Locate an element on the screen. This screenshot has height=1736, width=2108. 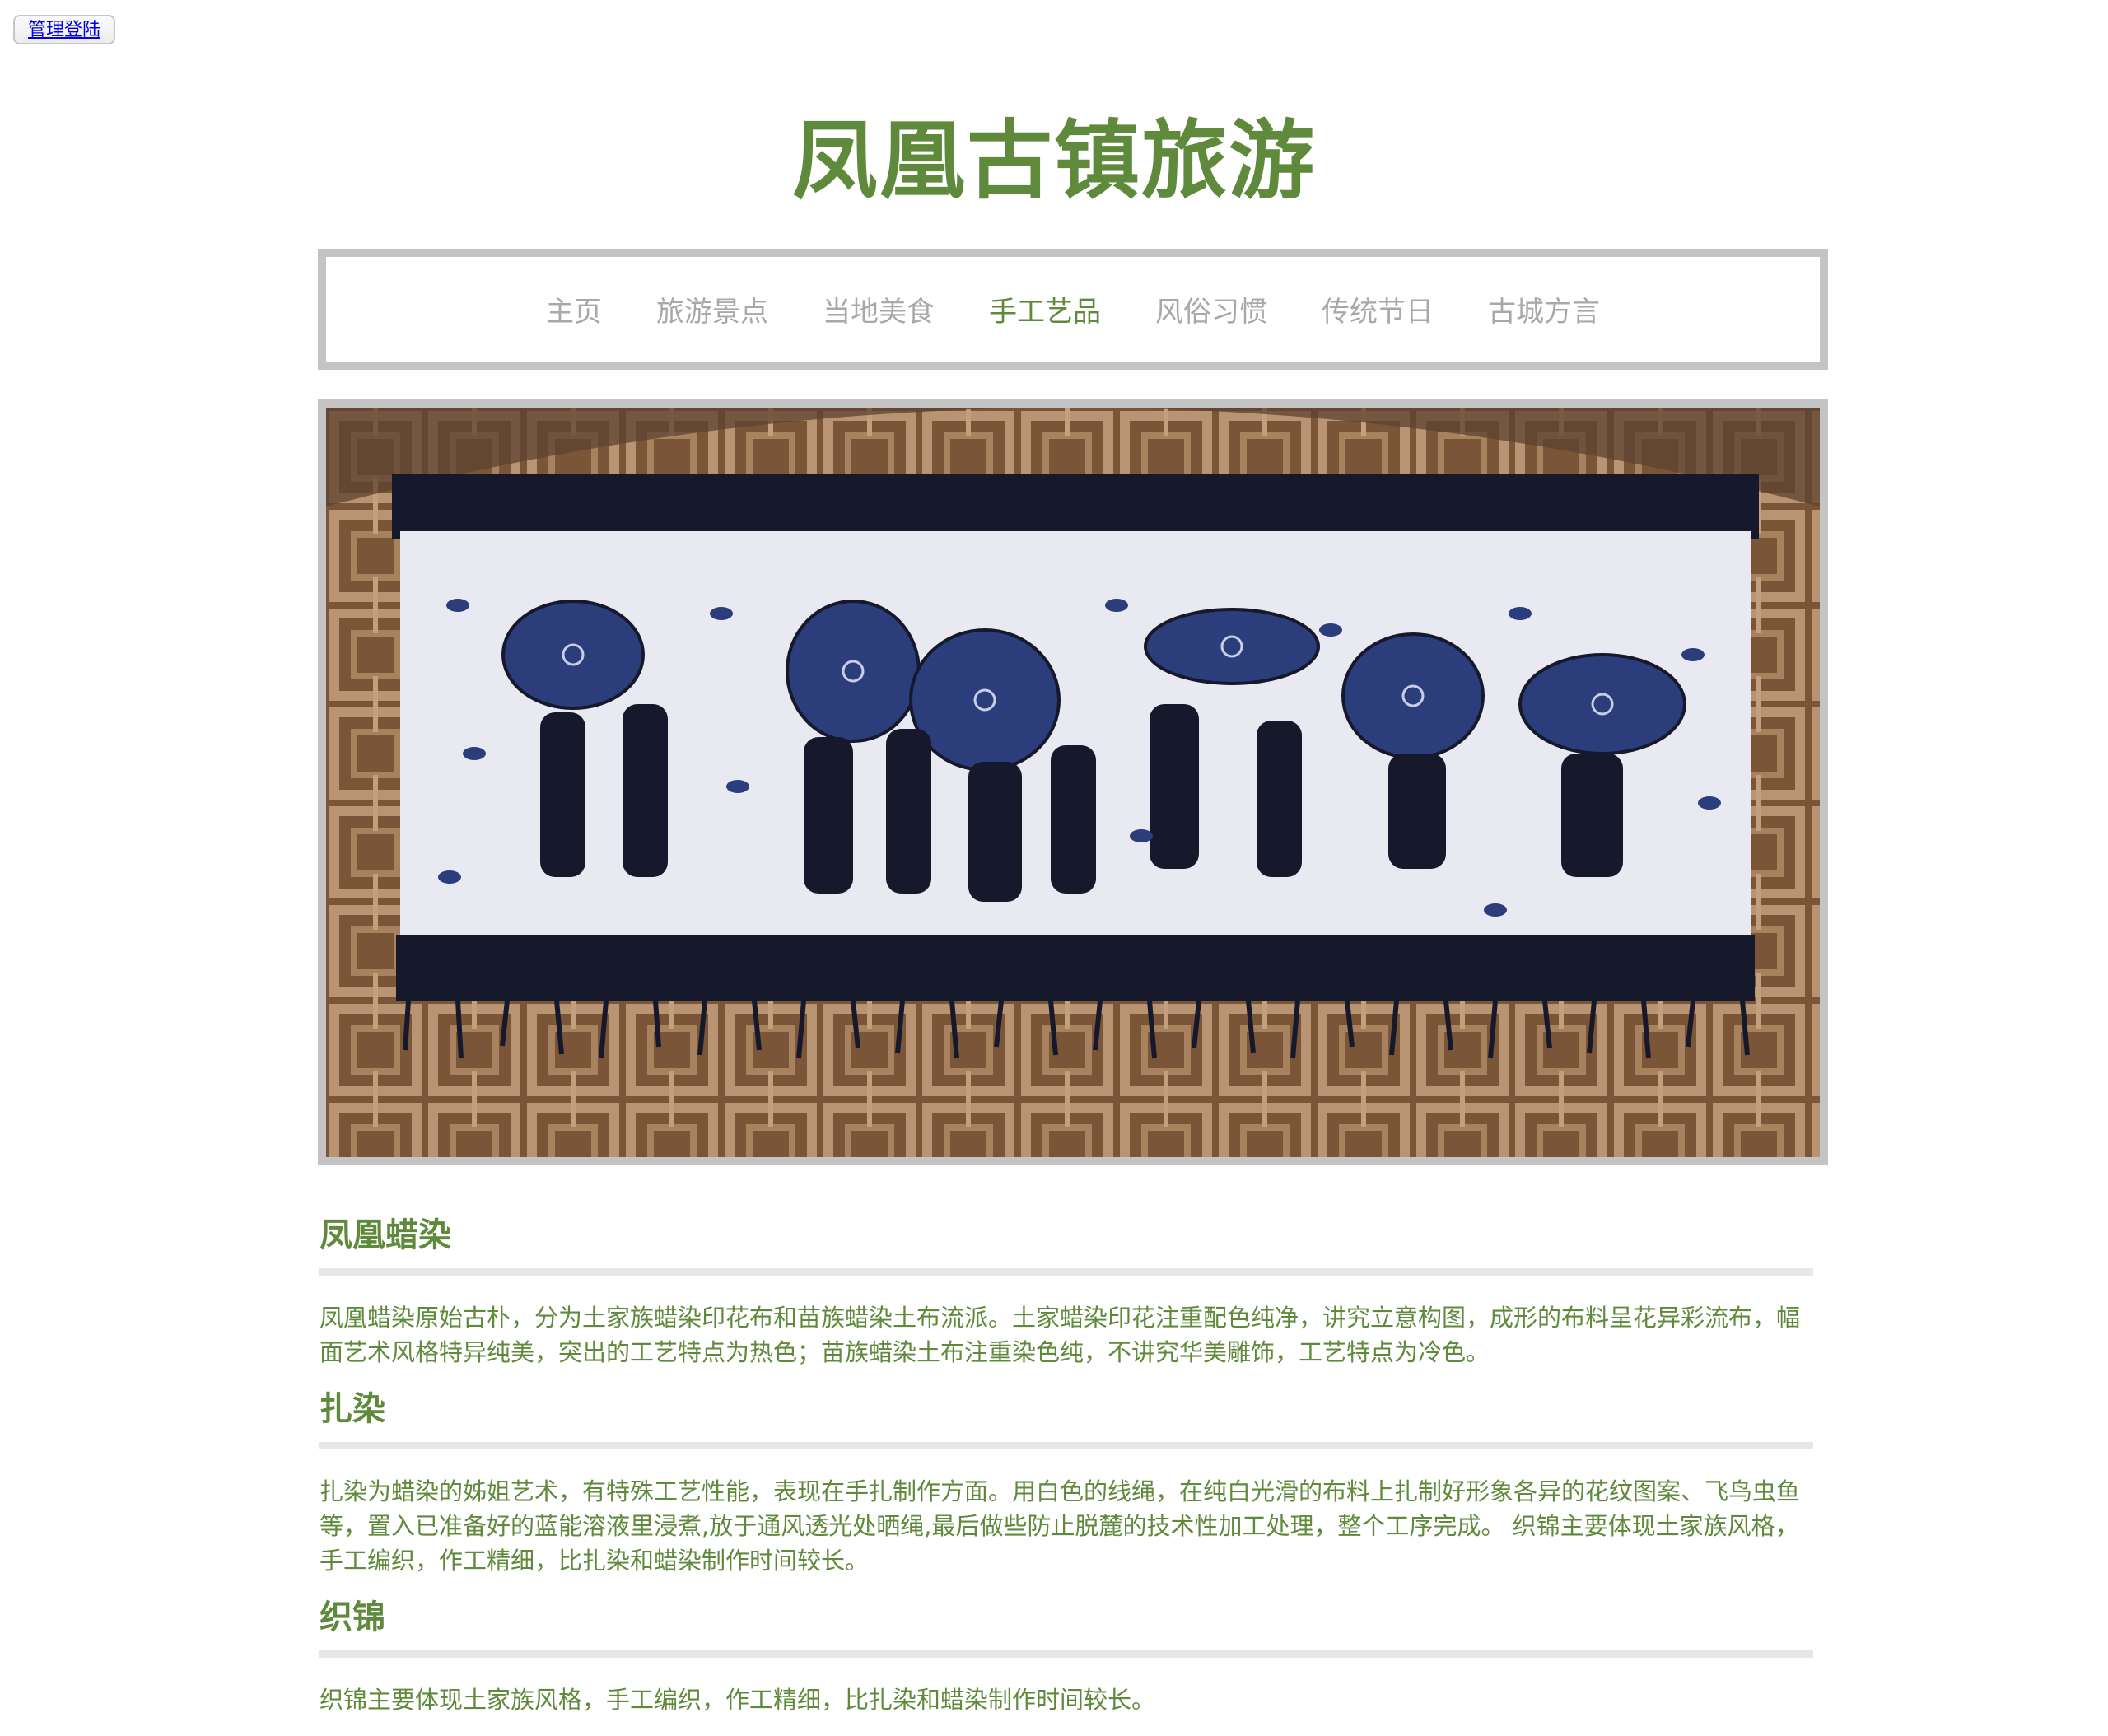
nav-item-handicrafts: 手工艺品 is located at coordinates (1045, 309).